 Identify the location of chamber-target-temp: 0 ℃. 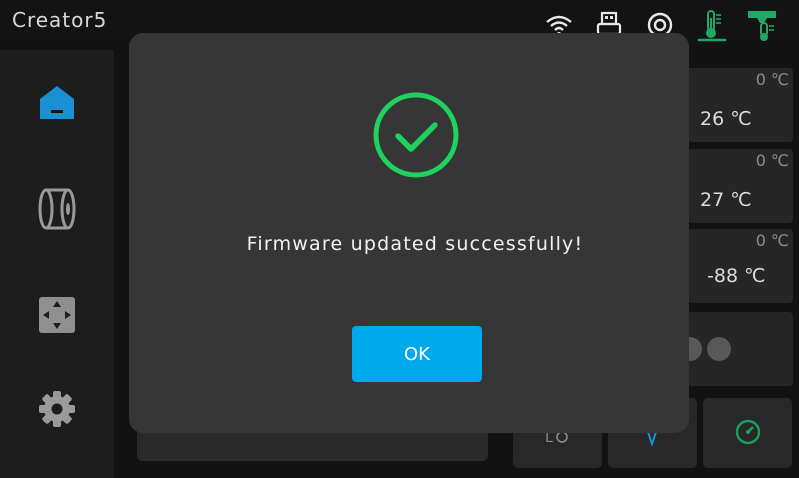
(772, 240).